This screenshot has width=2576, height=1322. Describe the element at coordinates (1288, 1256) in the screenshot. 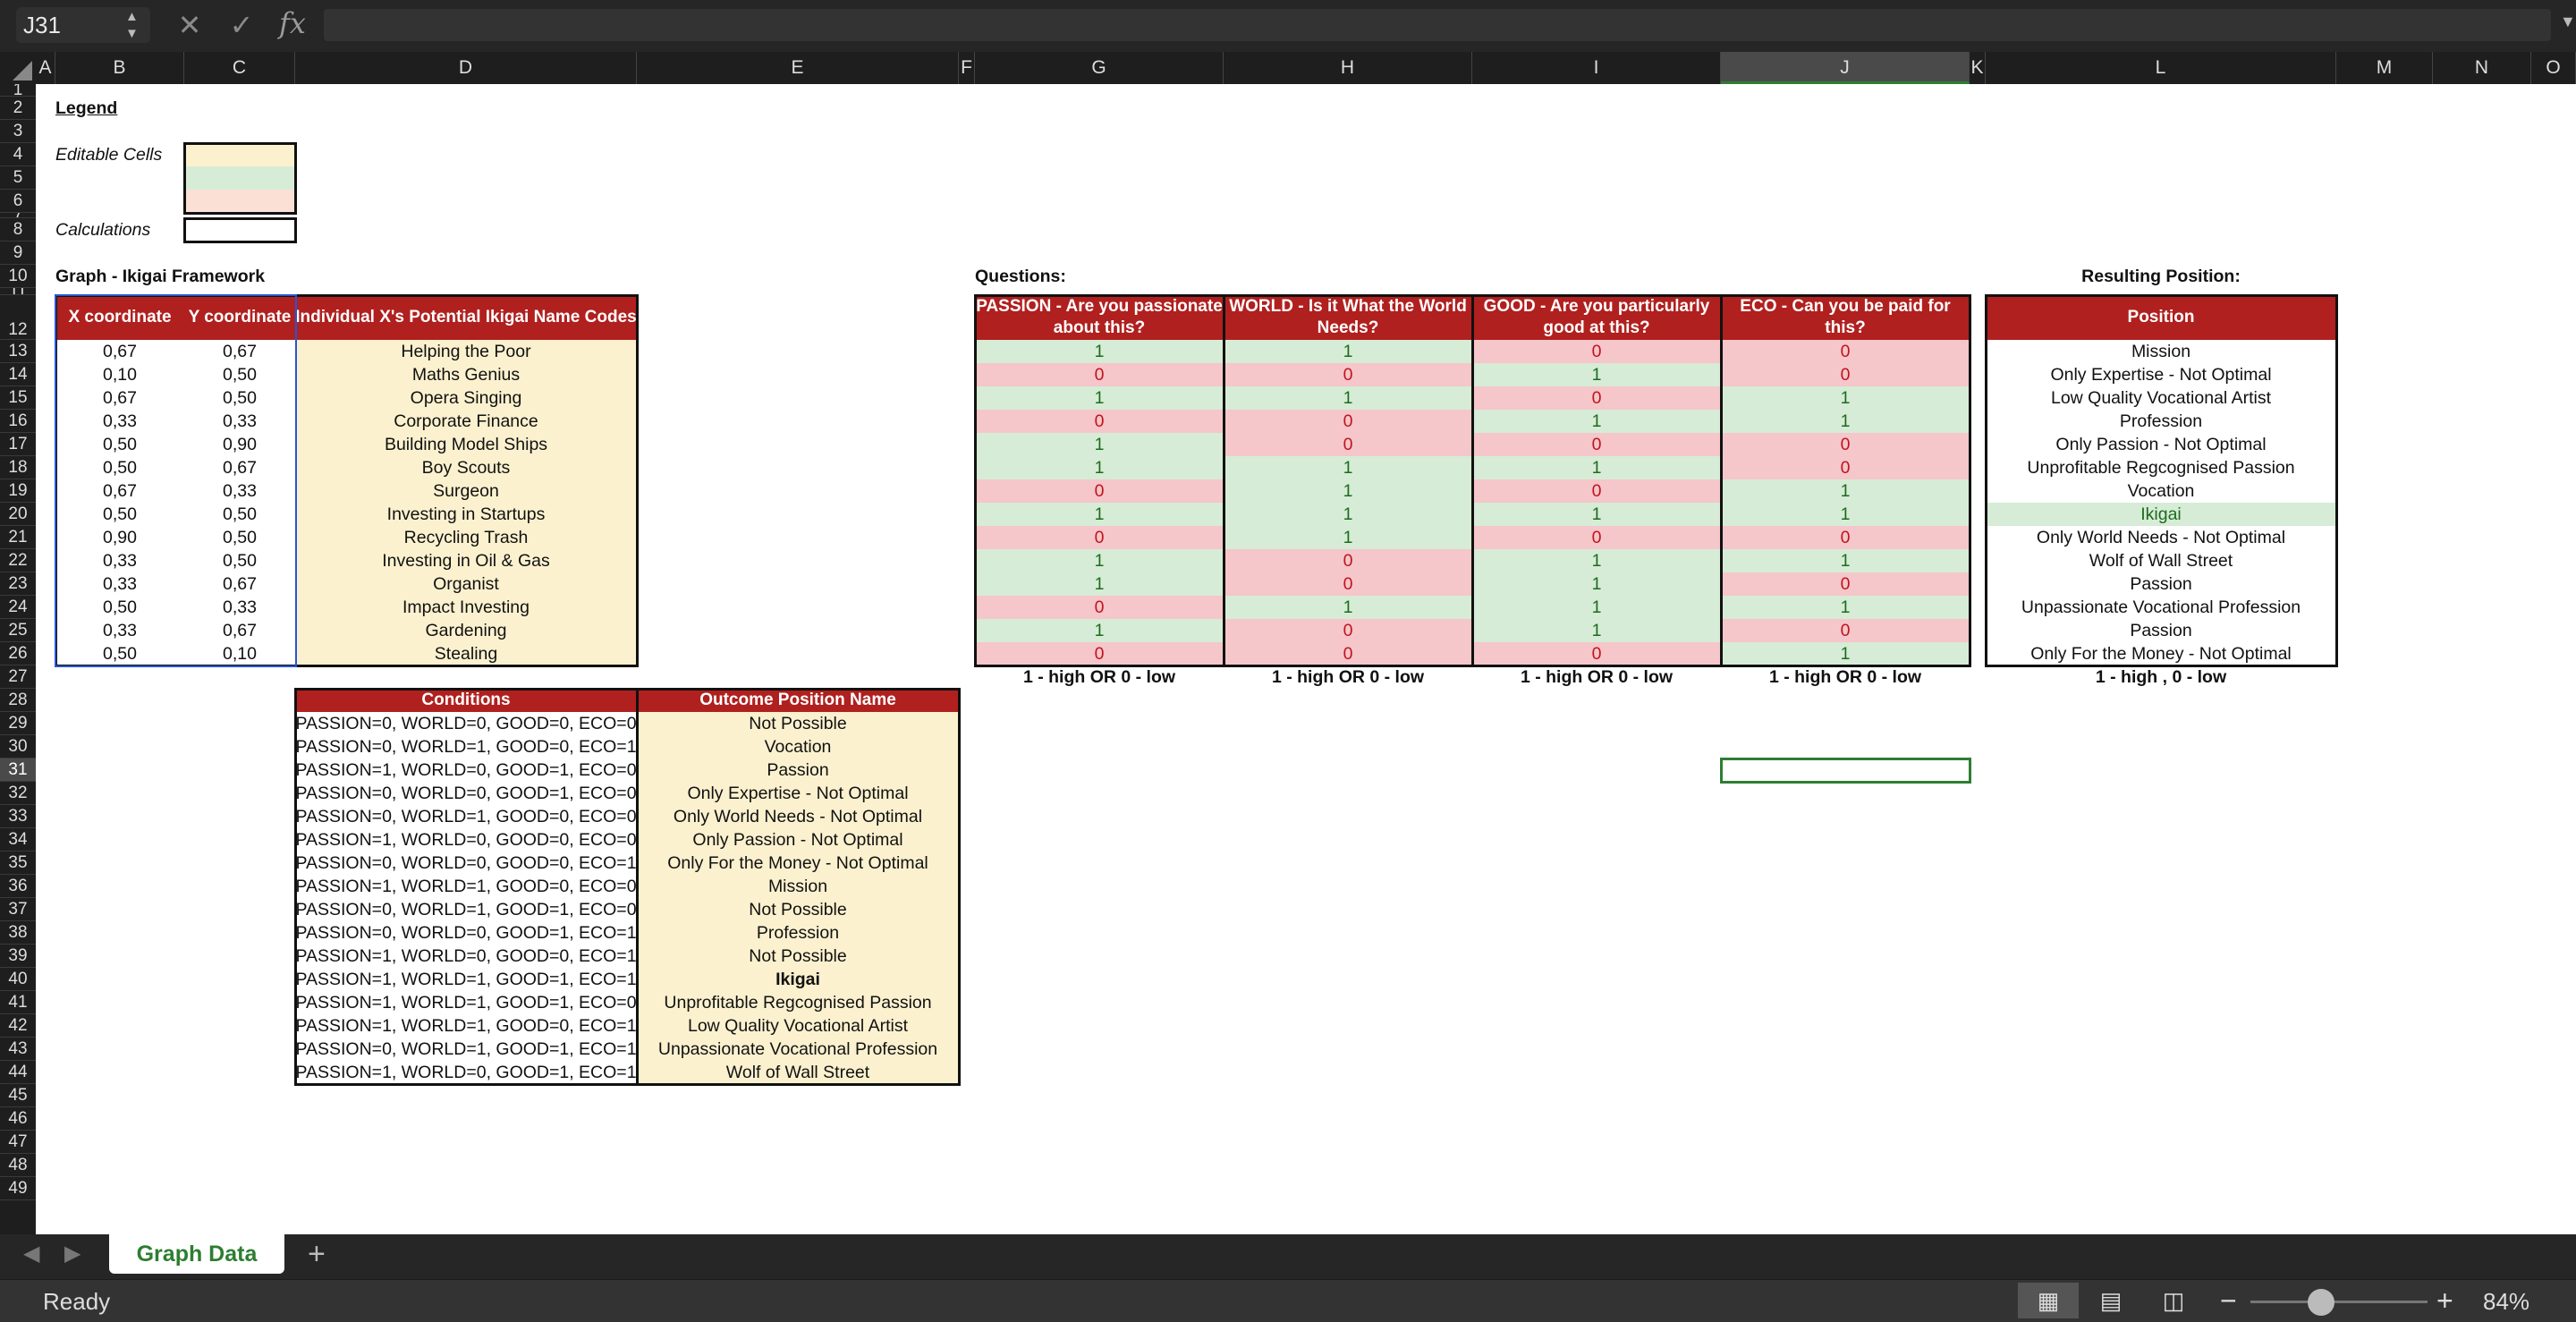

I see `sheet-tab-bar` at that location.